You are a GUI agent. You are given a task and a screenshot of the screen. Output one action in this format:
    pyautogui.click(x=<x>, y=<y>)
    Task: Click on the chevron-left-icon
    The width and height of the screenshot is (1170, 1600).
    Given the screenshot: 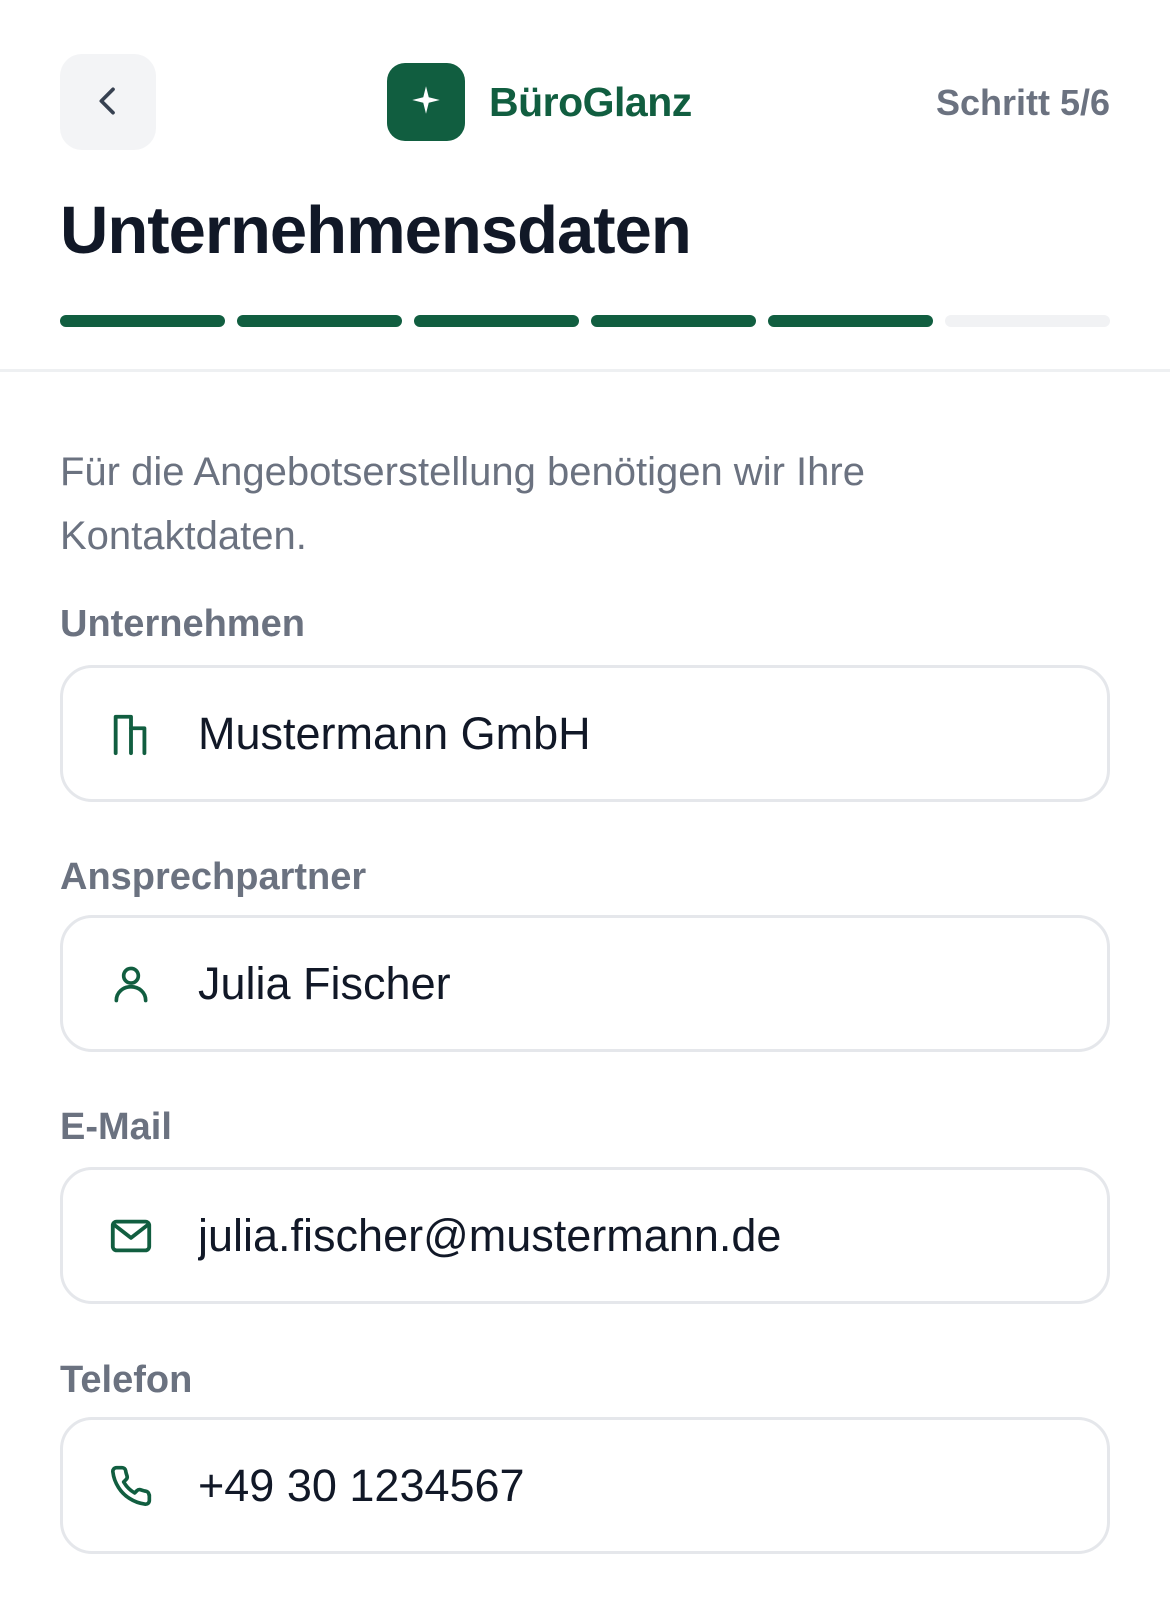 What is the action you would take?
    pyautogui.click(x=108, y=102)
    